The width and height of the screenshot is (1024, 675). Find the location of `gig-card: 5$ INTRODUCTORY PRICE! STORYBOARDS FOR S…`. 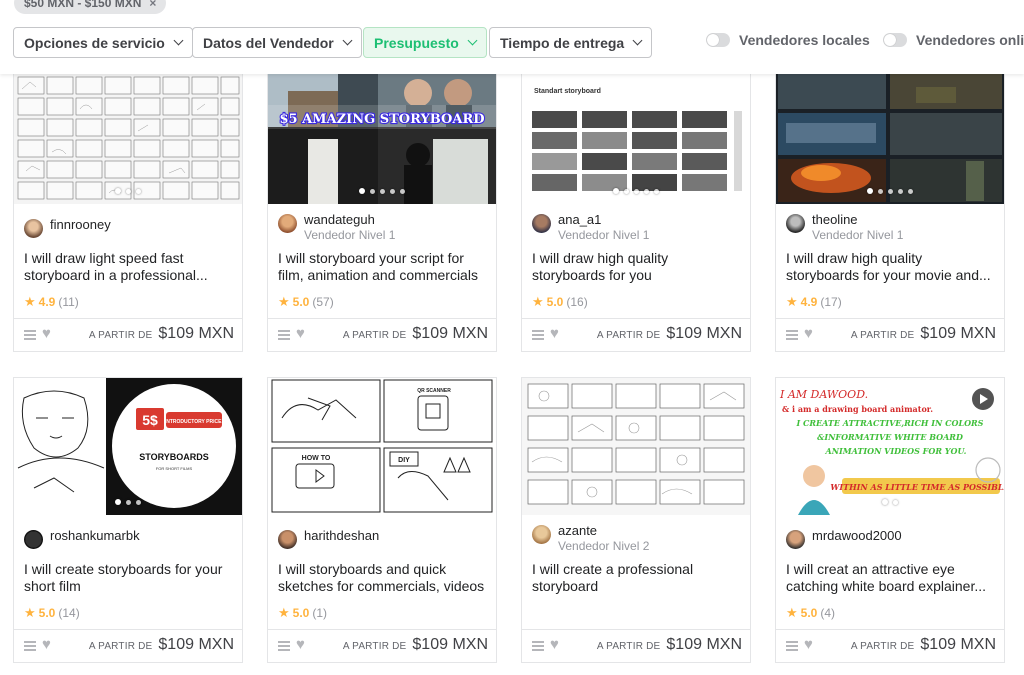

gig-card: 5$ INTRODUCTORY PRICE! STORYBOARDS FOR S… is located at coordinates (128, 520).